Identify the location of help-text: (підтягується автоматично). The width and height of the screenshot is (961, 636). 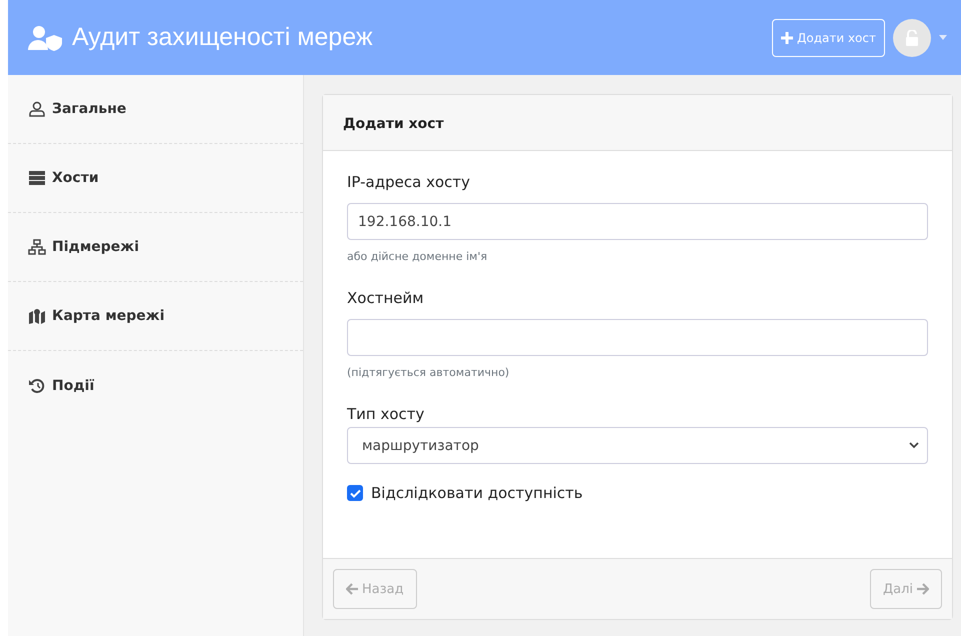
(428, 372).